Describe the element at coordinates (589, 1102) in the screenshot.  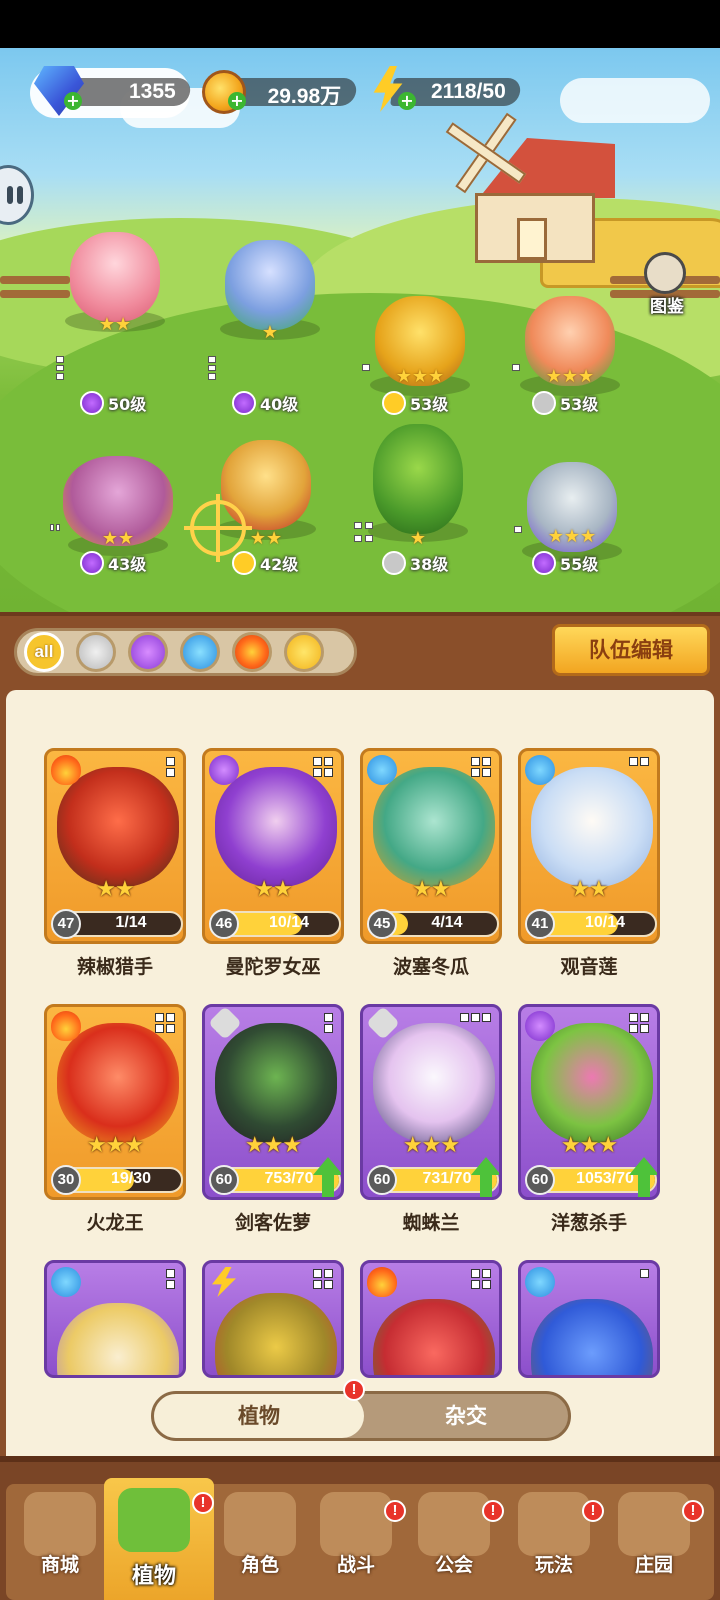
I see `plant-card: ★★★ 60 1053/70` at that location.